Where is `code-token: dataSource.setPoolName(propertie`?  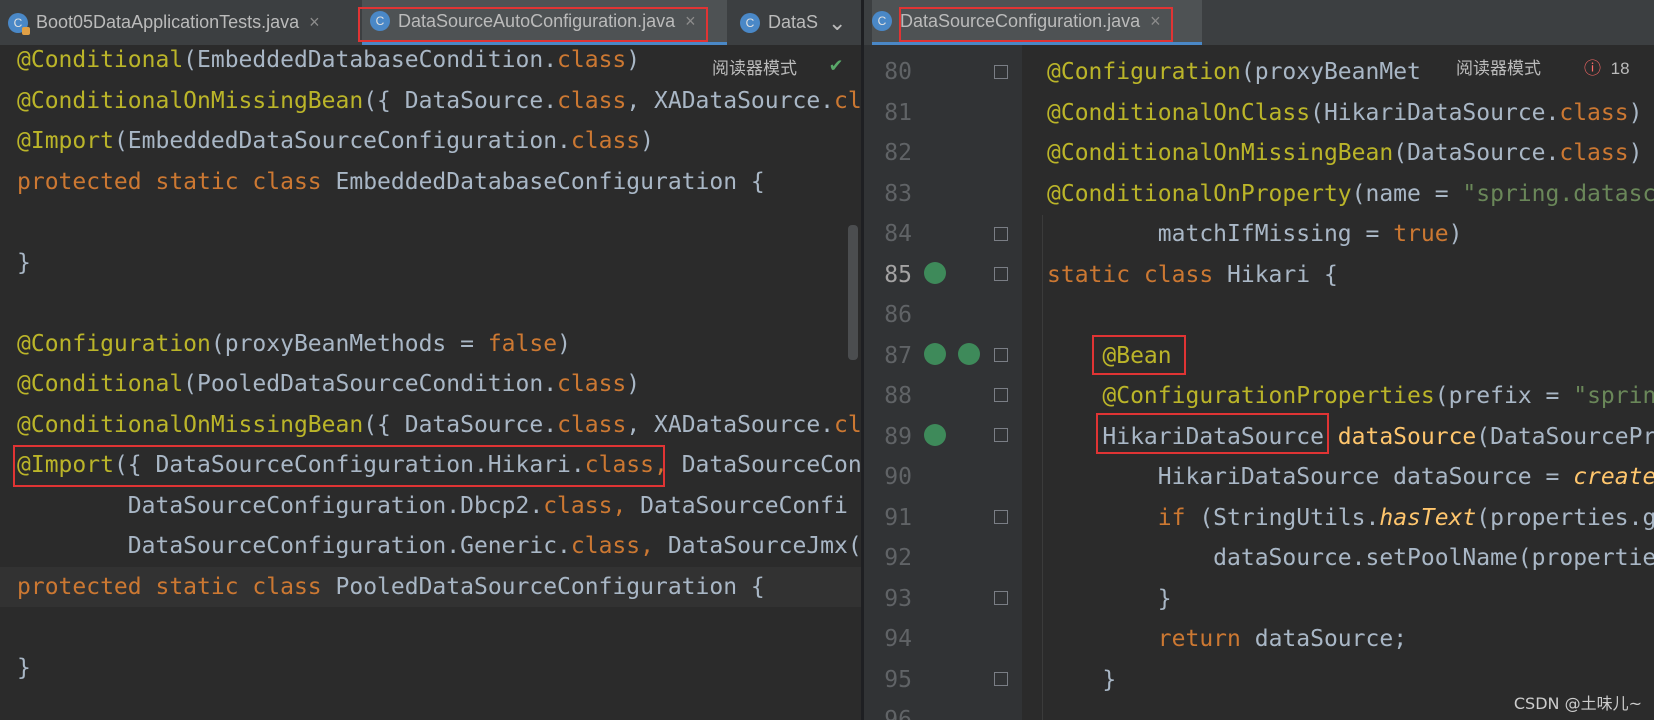 code-token: dataSource.setPoolName(propertie is located at coordinates (1350, 558).